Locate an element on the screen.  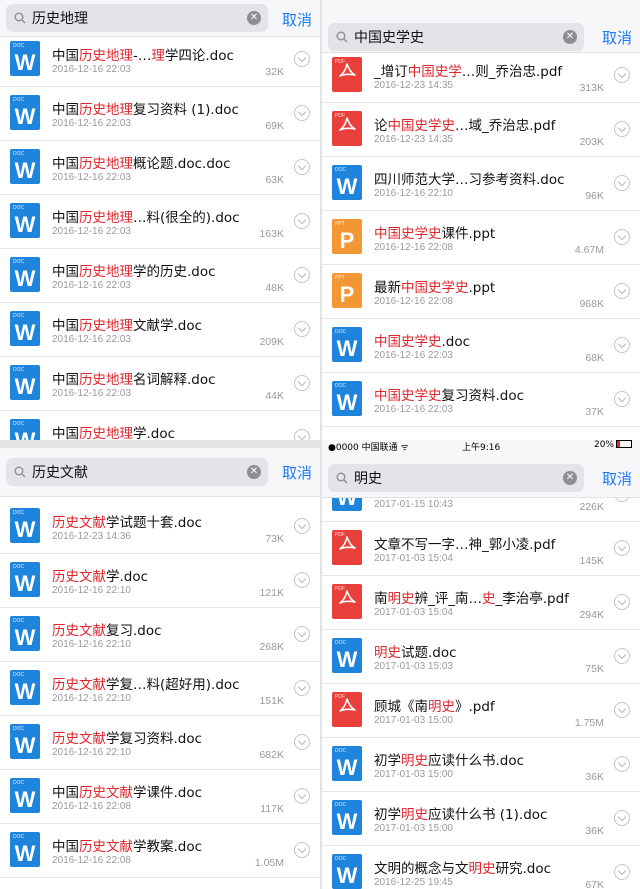
file-row: DOC W 中国史学史.doc 2016-12-16 22:03 68K is located at coordinates (481, 346).